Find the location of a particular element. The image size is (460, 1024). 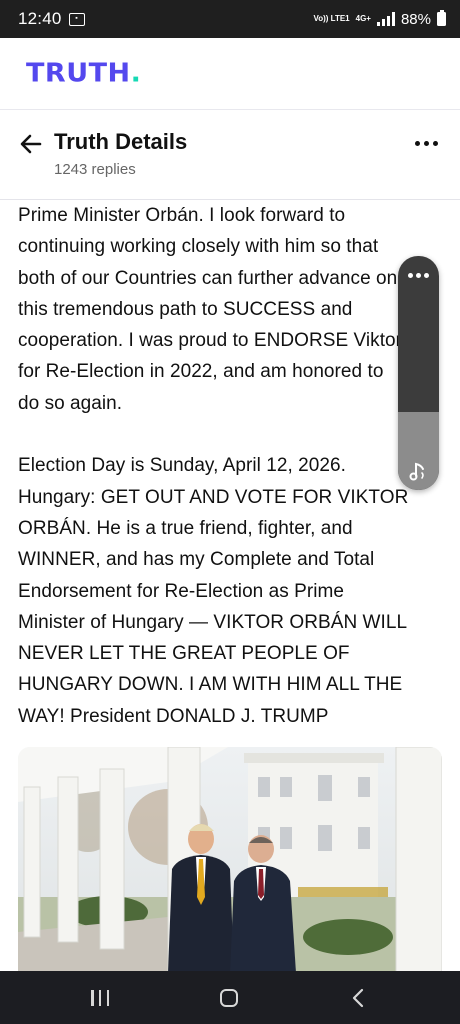

arrow-left-icon is located at coordinates (31, 144).